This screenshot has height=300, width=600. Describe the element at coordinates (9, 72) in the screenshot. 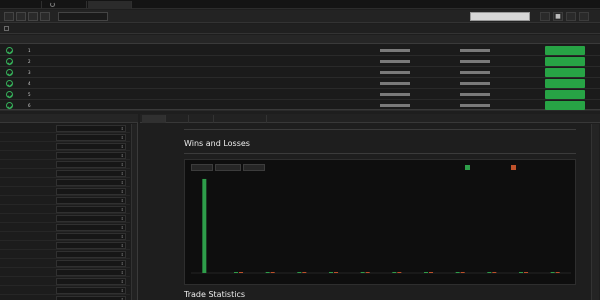

I see `status-ok-icon` at that location.